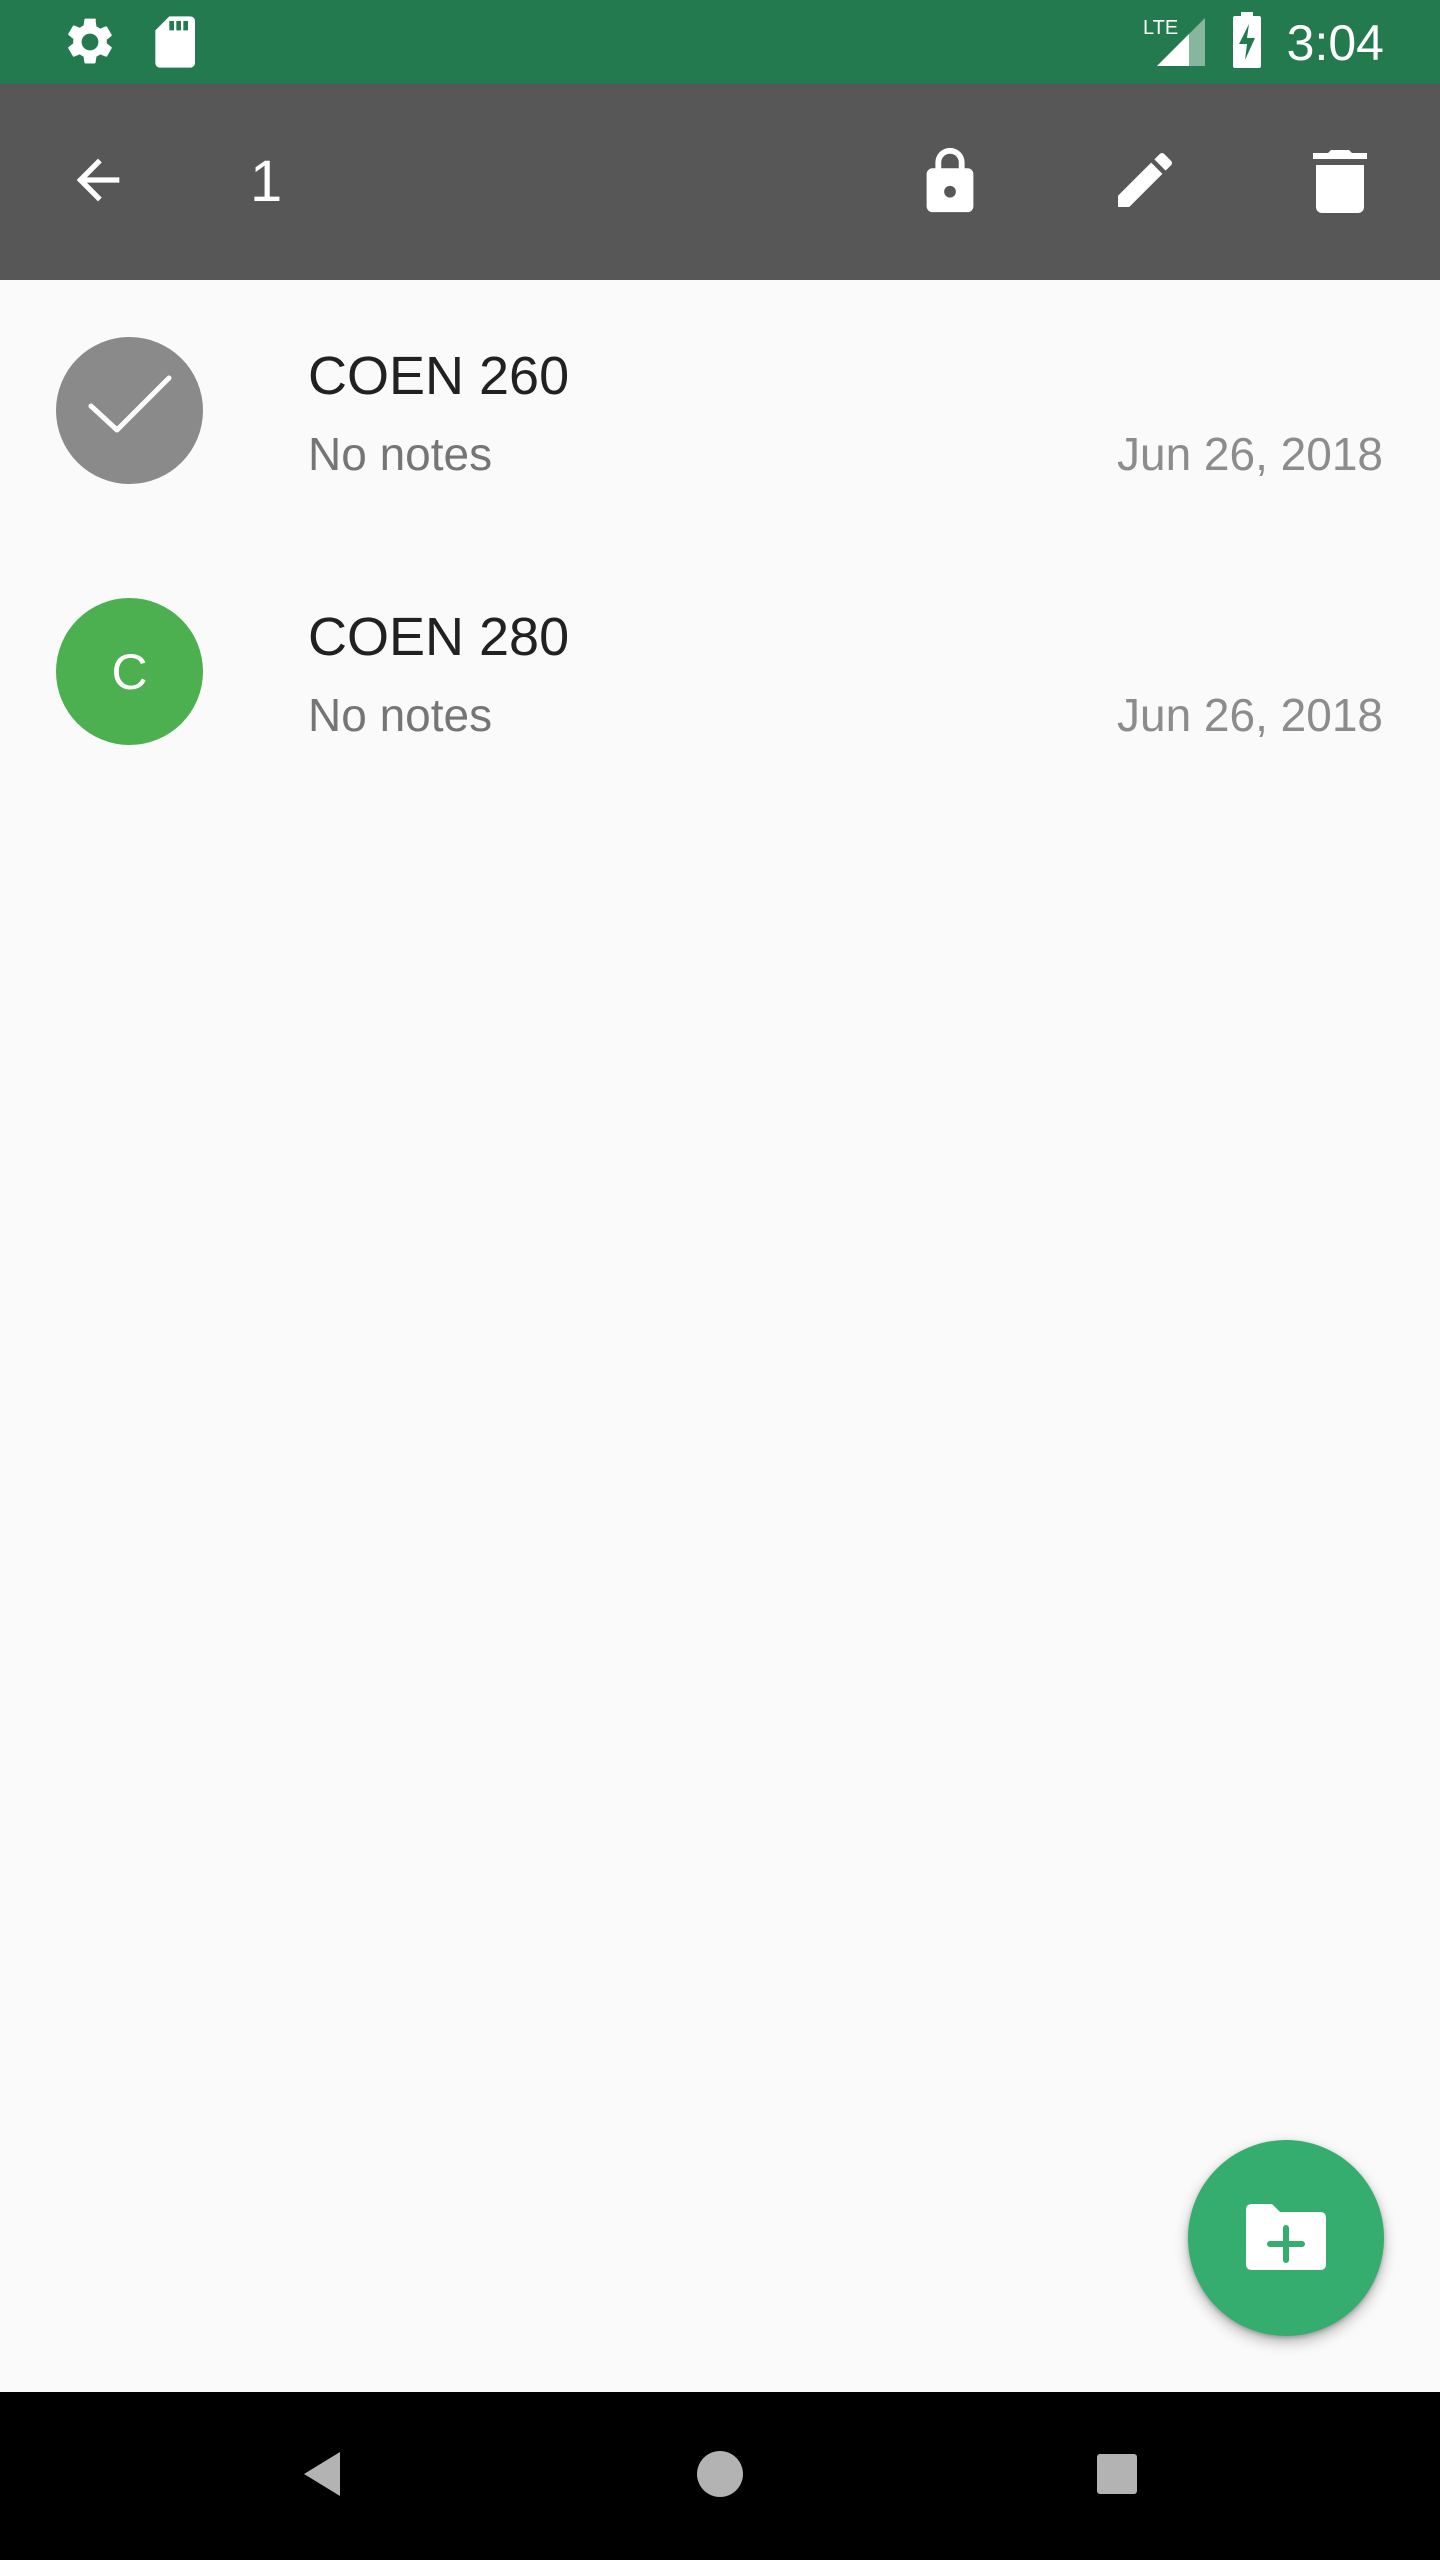 This screenshot has width=1440, height=2560. I want to click on back-arrow-icon, so click(98, 182).